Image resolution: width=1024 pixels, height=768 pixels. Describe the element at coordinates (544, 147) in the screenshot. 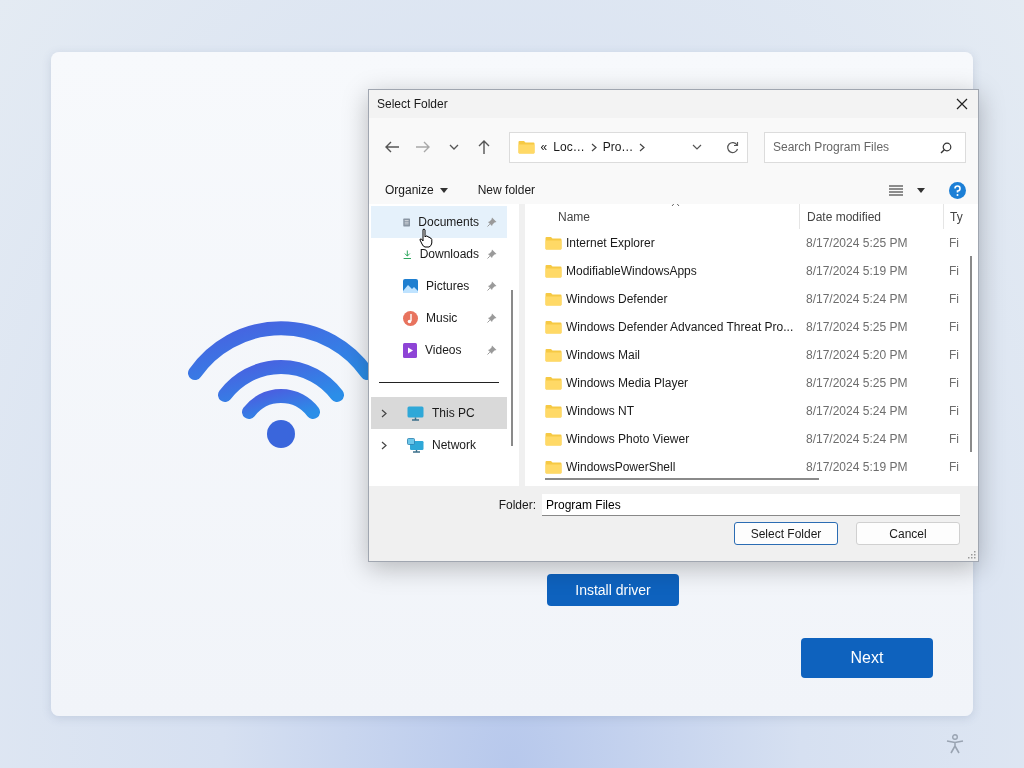

I see `overflow-glyph: «` at that location.